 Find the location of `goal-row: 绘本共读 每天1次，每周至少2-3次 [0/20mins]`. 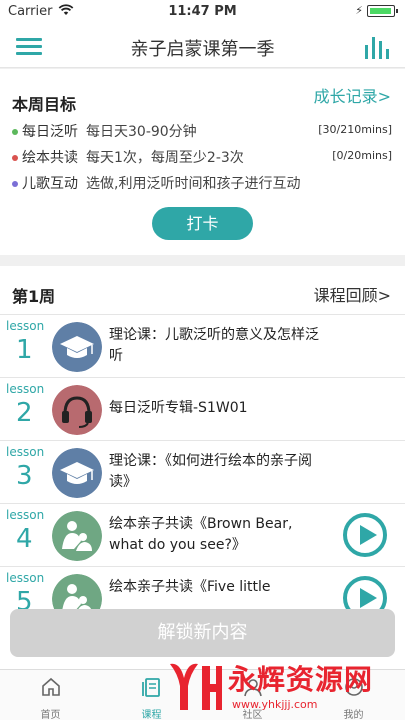

goal-row: 绘本共读 每天1次，每周至少2-3次 [0/20mins] is located at coordinates (202, 158).